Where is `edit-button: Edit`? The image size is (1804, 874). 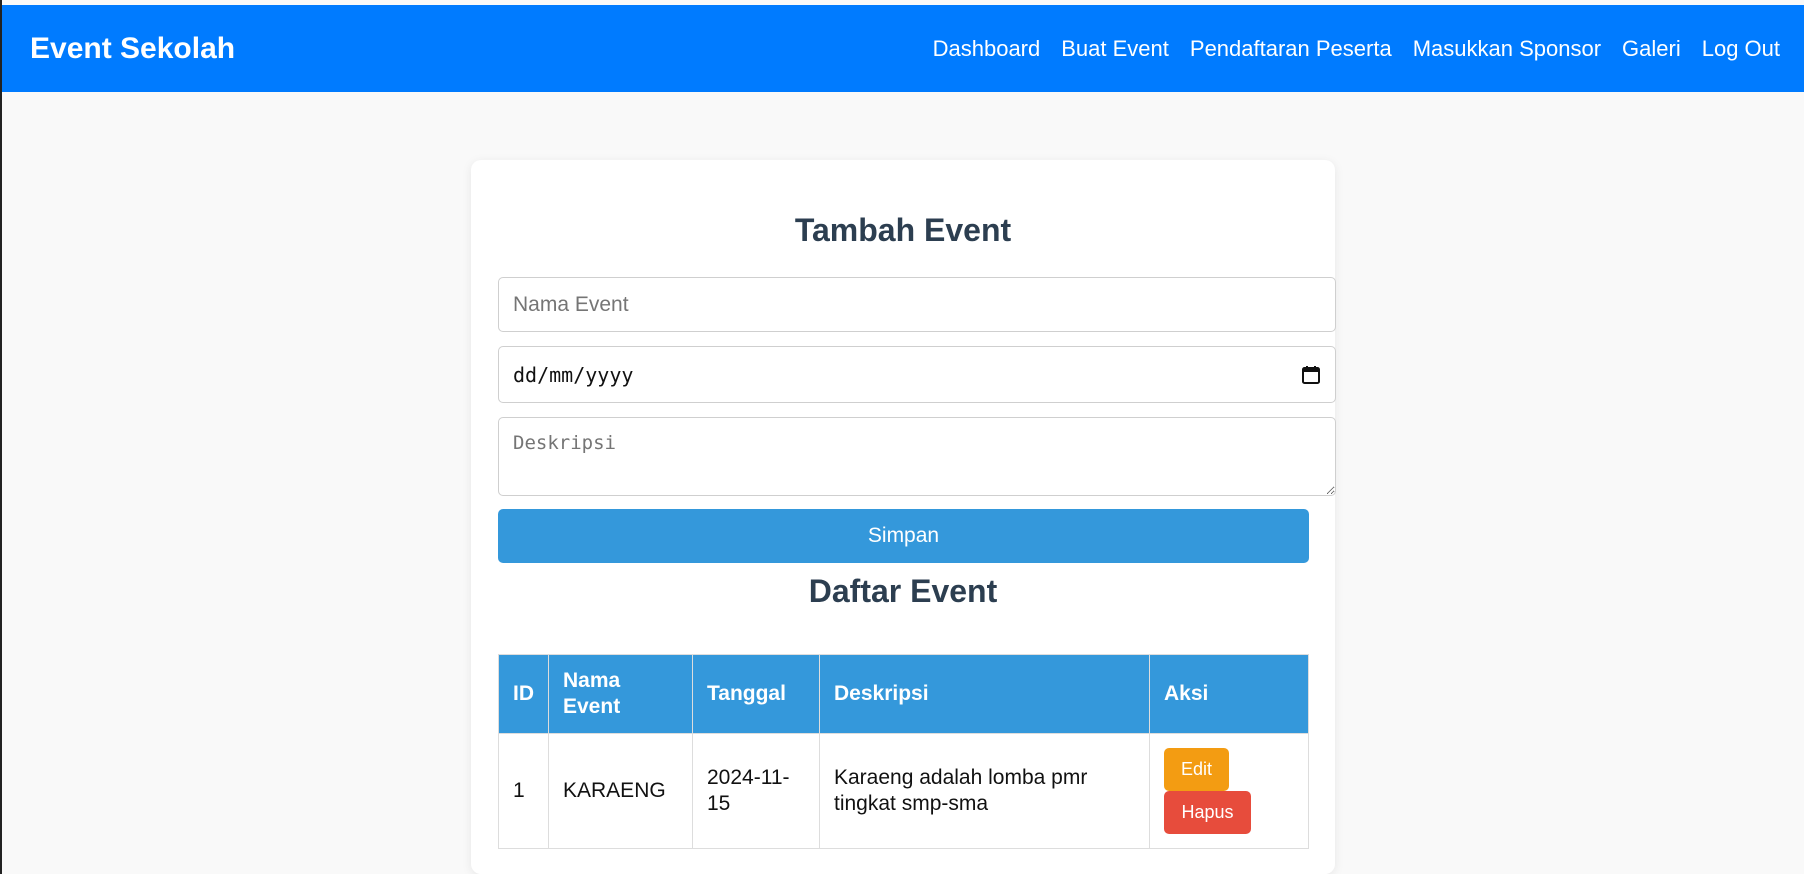
edit-button: Edit is located at coordinates (1196, 769).